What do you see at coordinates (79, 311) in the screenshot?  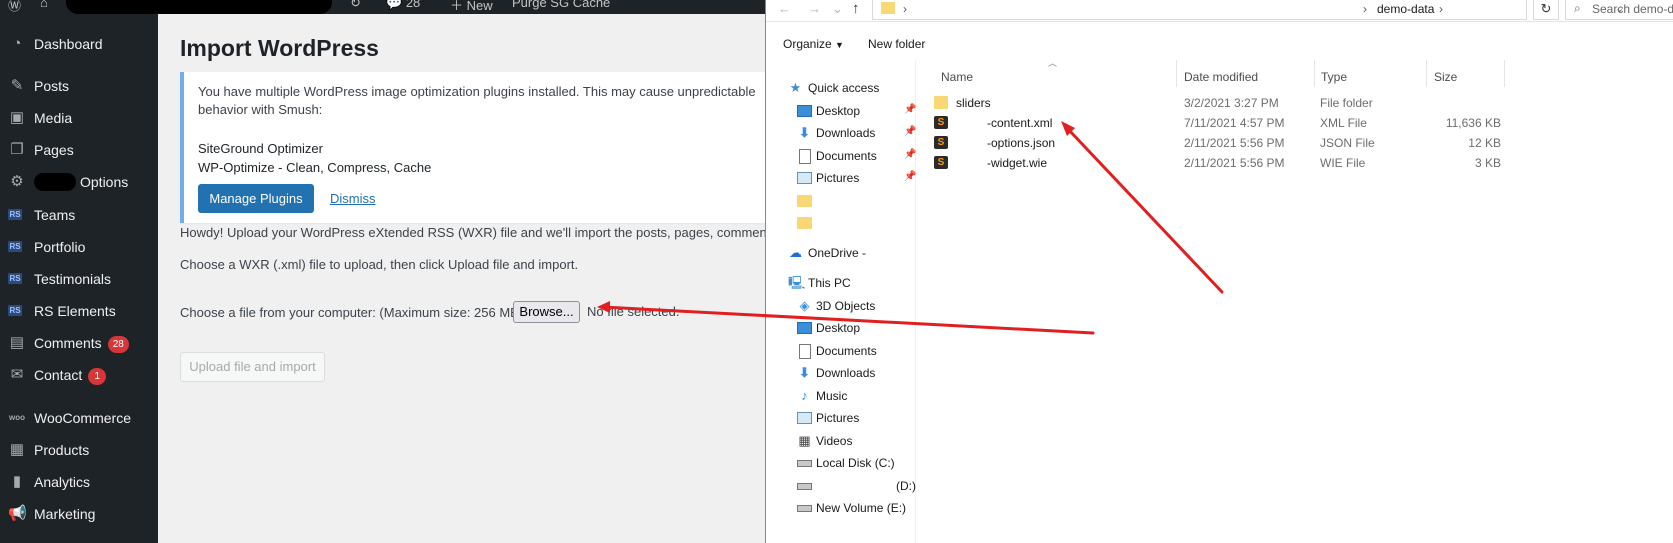 I see `menu-item-rs-elements: RS RS Elements` at bounding box center [79, 311].